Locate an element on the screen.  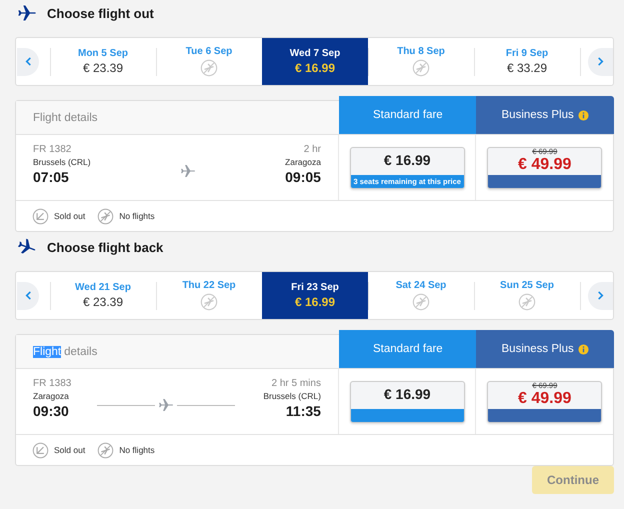
date-tab: Wed 7 Sep € 16.99 is located at coordinates (315, 61).